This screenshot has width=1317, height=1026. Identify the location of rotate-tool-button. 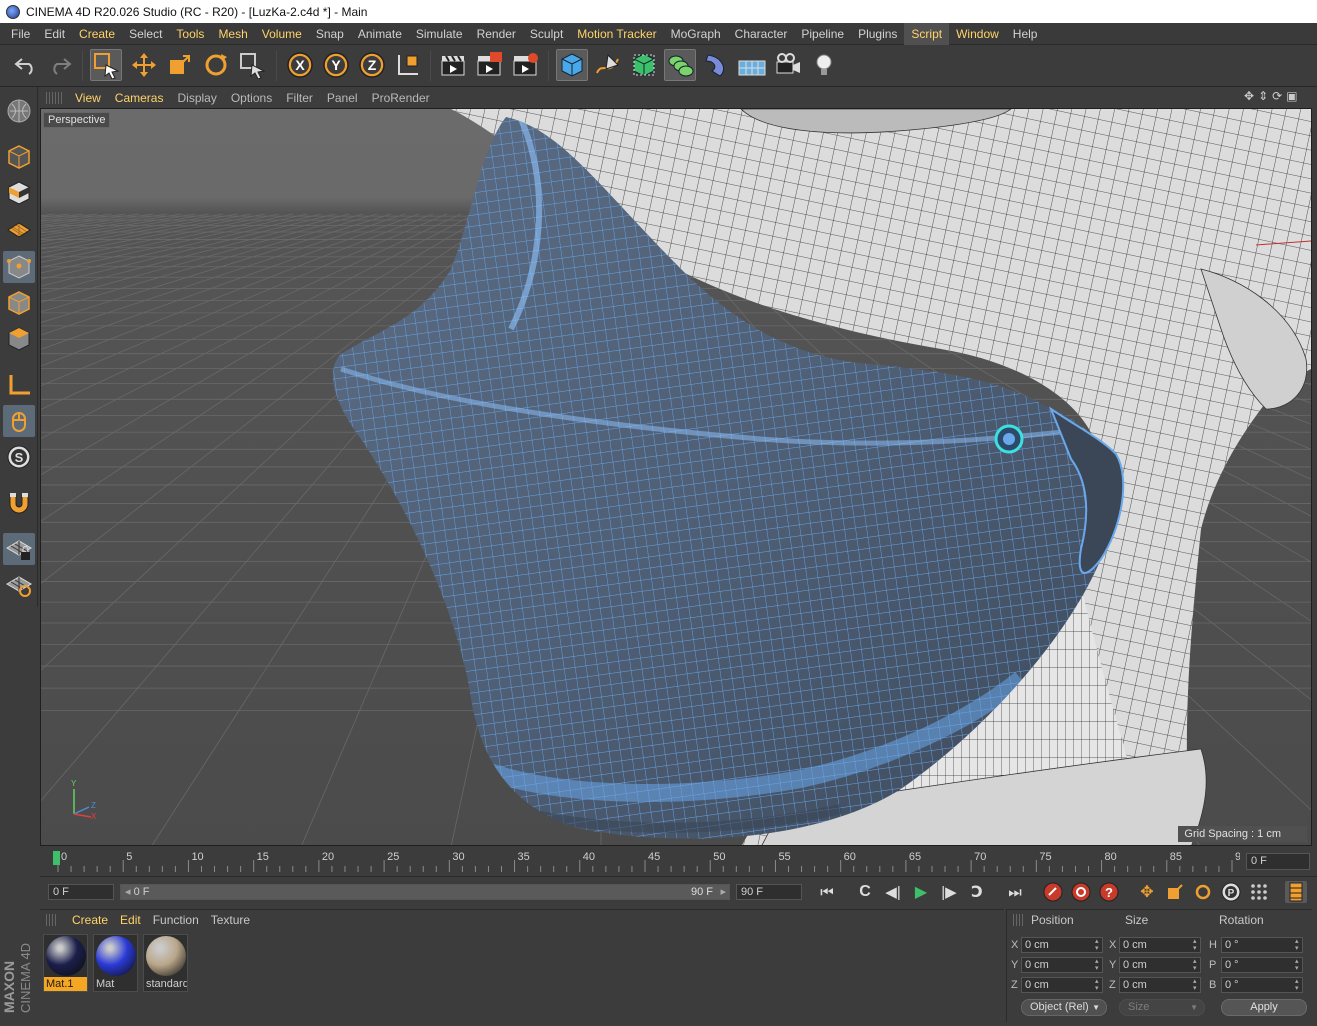
(216, 65).